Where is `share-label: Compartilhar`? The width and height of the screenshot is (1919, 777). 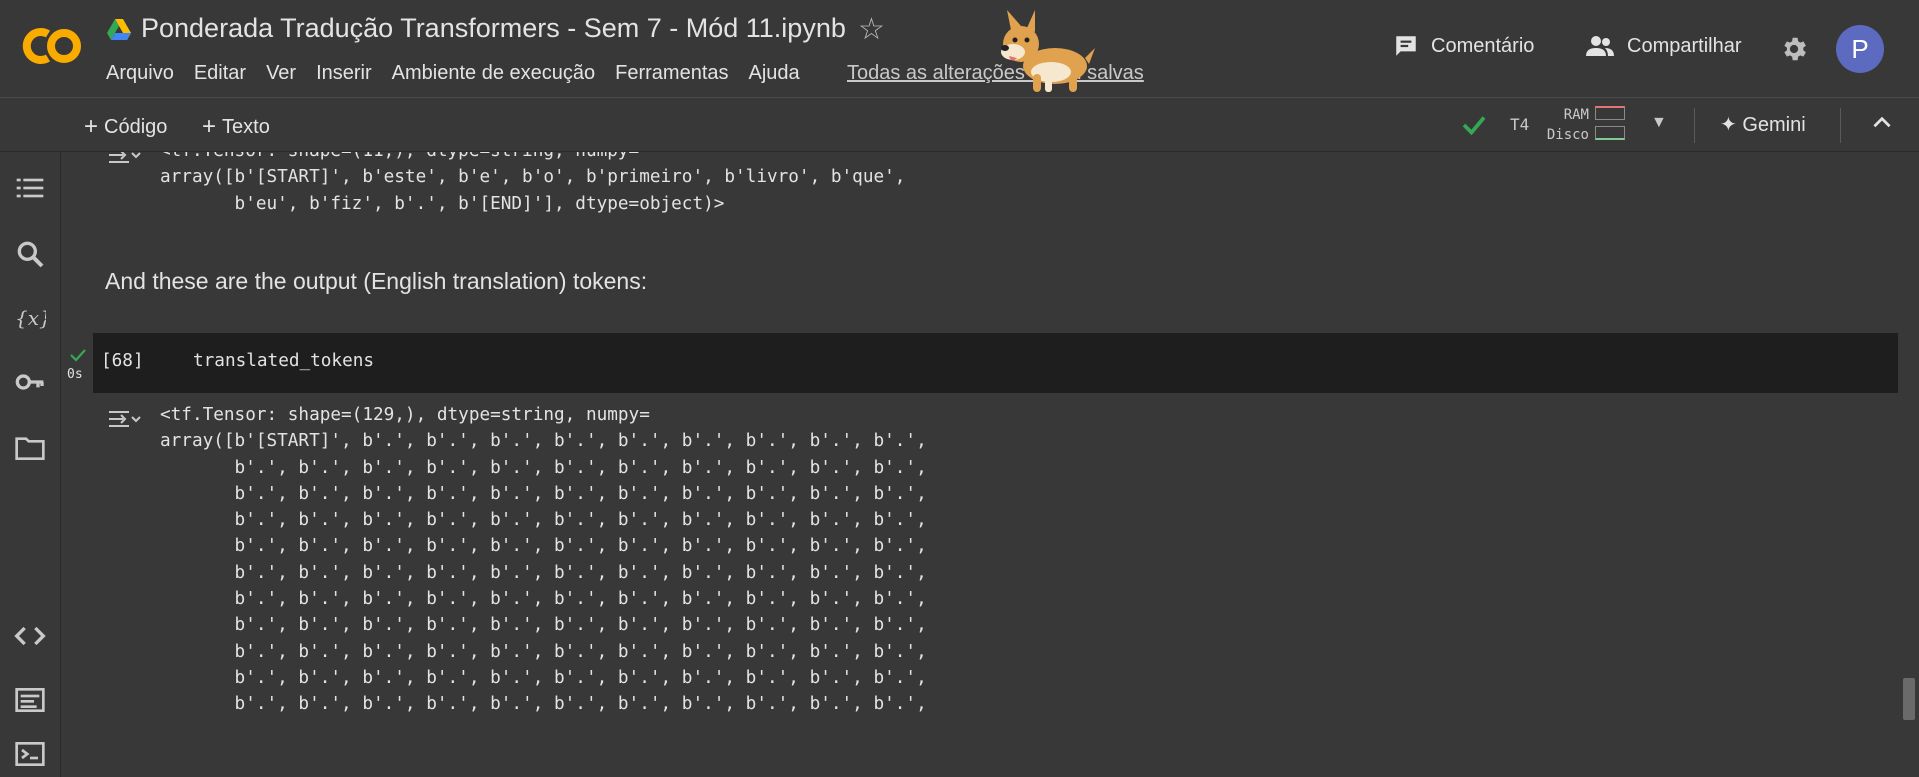
share-label: Compartilhar is located at coordinates (1684, 45).